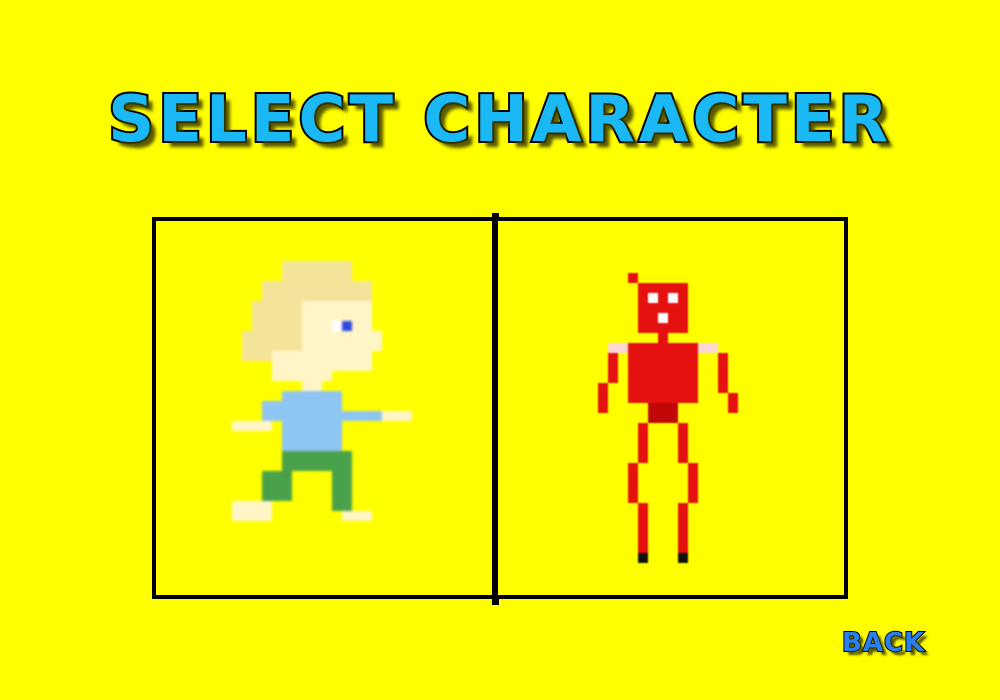 The image size is (1000, 700). I want to click on red-robot-sprite, so click(668, 418).